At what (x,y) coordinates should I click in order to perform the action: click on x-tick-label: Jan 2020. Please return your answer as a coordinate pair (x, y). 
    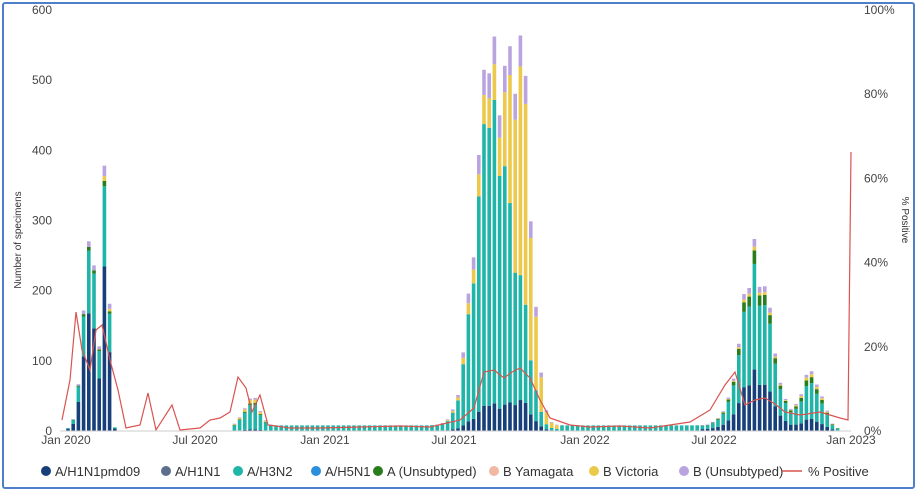
    Looking at the image, I should click on (66, 440).